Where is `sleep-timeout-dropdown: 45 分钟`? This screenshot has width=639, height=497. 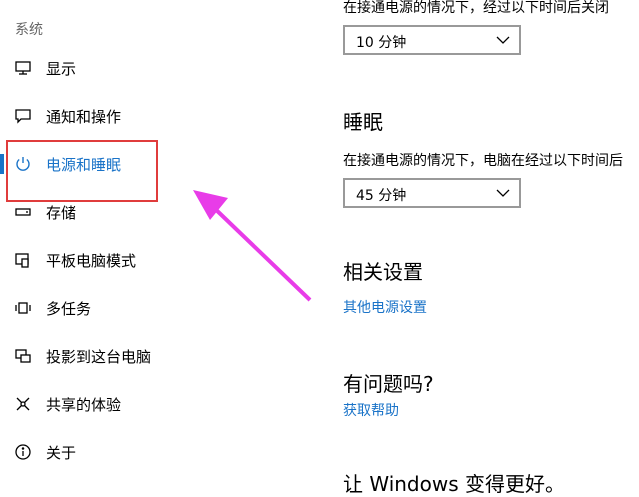 sleep-timeout-dropdown: 45 分钟 is located at coordinates (432, 193).